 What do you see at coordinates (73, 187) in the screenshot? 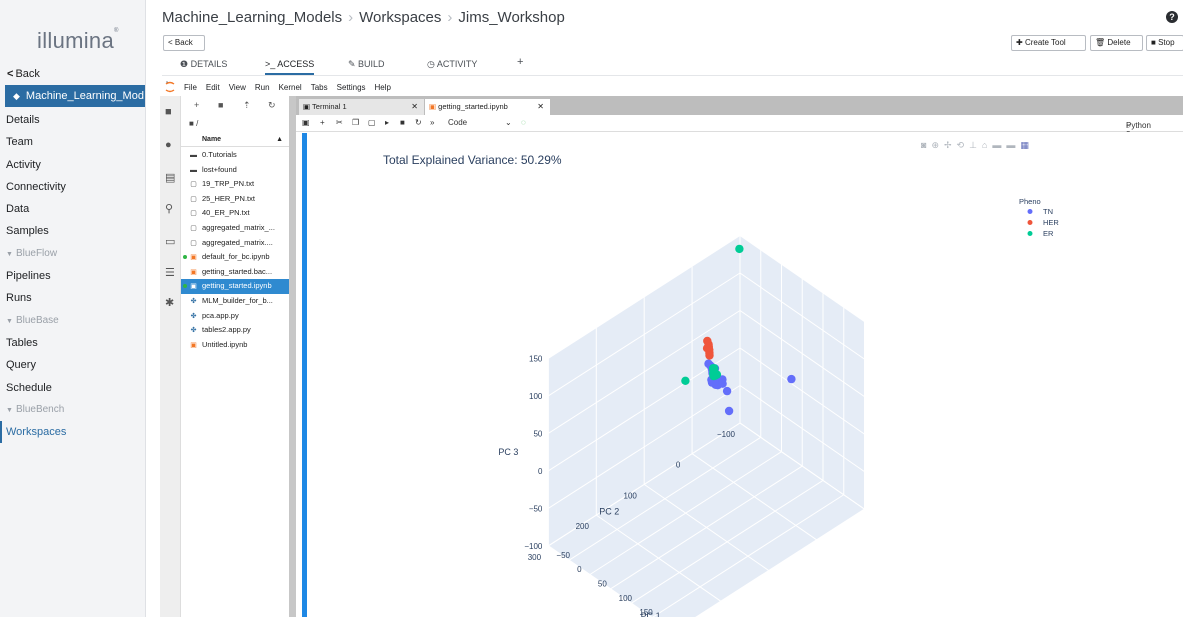
I see `sidebar-item-connectivity: Connectivity` at bounding box center [73, 187].